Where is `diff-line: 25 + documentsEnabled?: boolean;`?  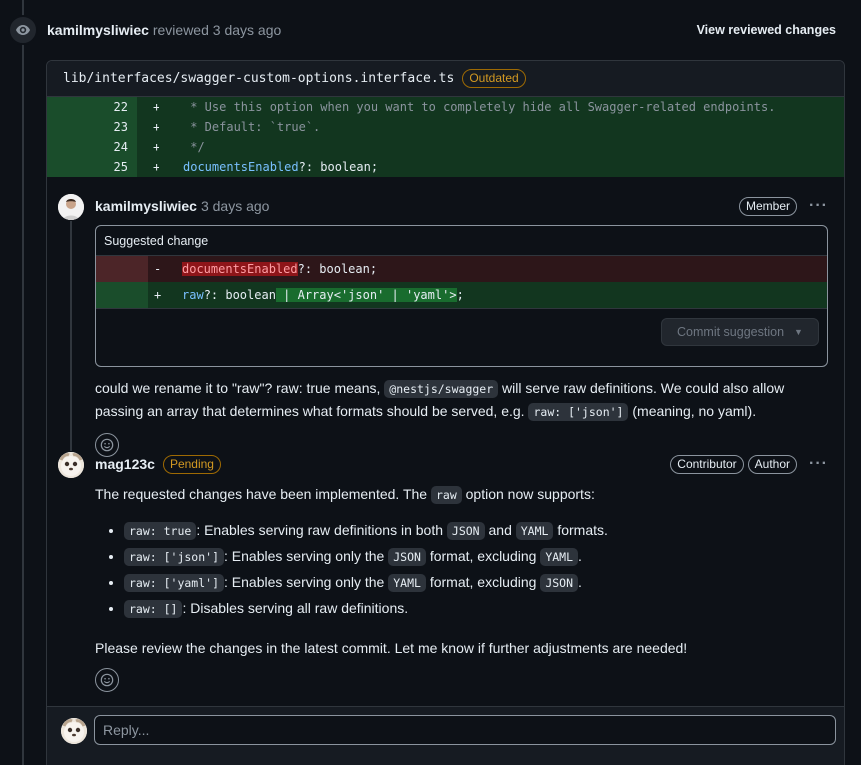 diff-line: 25 + documentsEnabled?: boolean; is located at coordinates (445, 167).